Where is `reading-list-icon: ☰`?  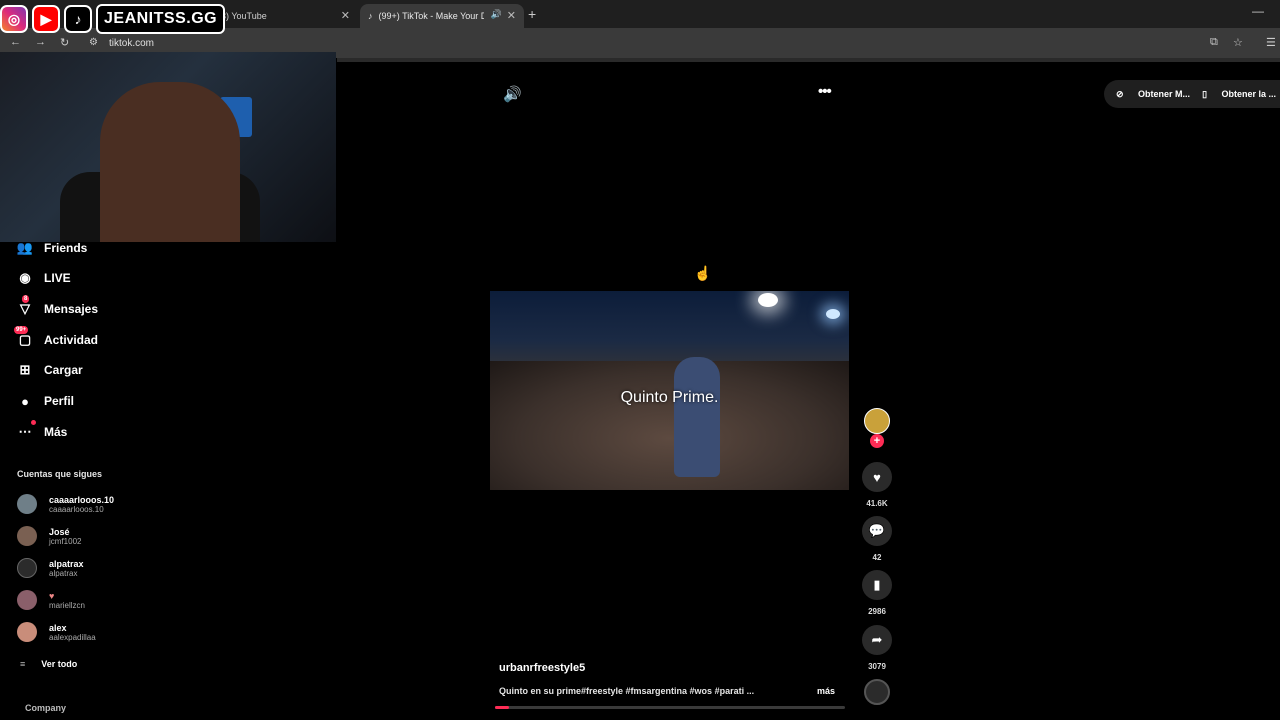 reading-list-icon: ☰ is located at coordinates (1271, 42).